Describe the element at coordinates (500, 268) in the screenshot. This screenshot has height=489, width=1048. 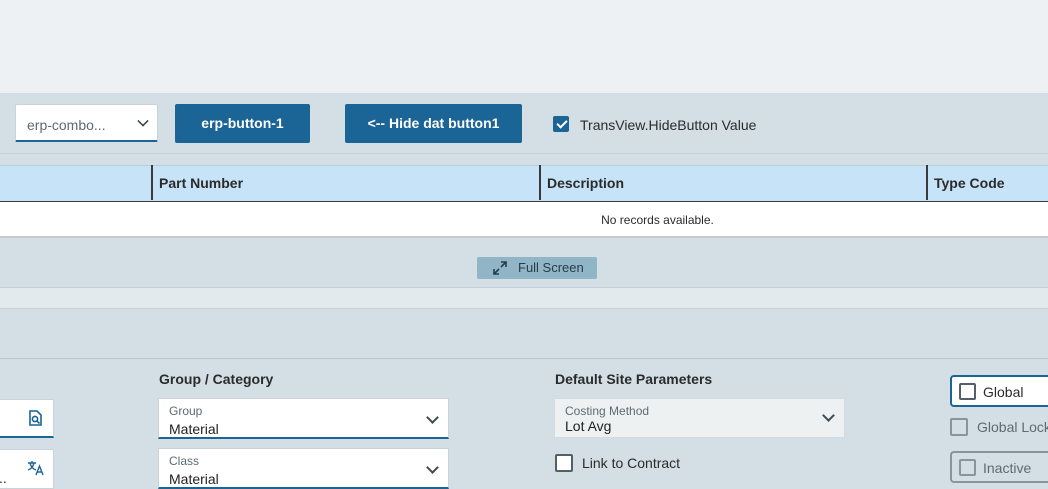
I see `expand-icon` at that location.